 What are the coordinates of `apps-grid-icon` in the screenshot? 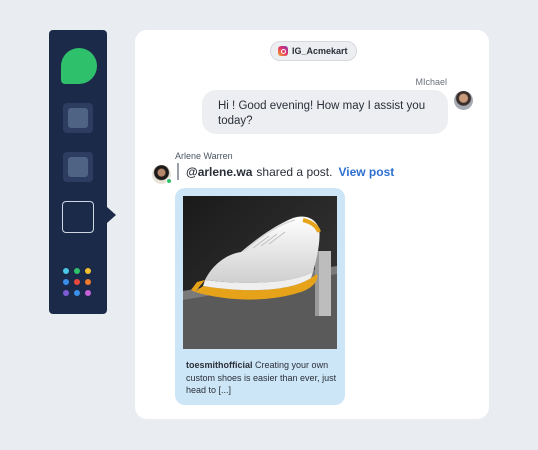 It's located at (78, 282).